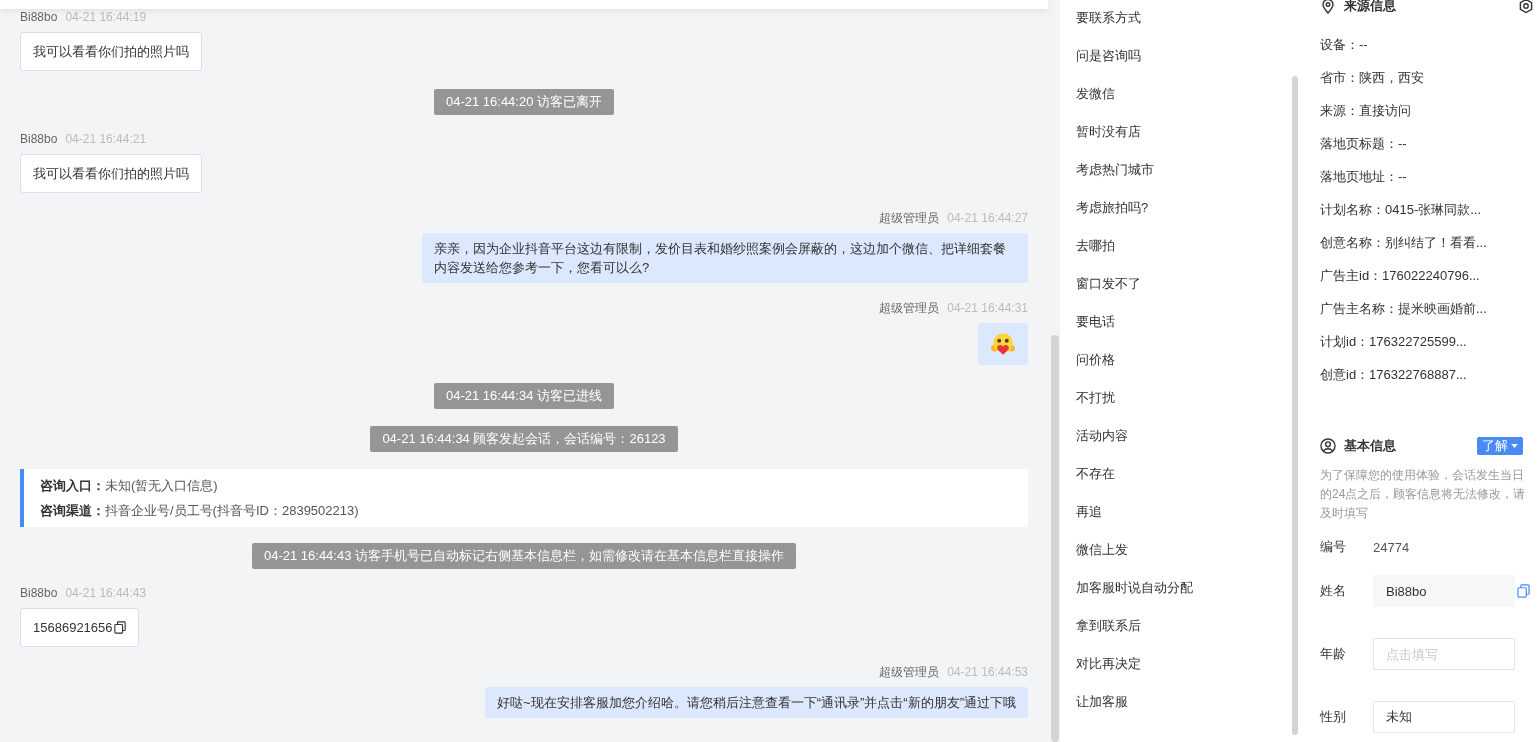  Describe the element at coordinates (1333, 547) in the screenshot. I see `field-label: 编号` at that location.